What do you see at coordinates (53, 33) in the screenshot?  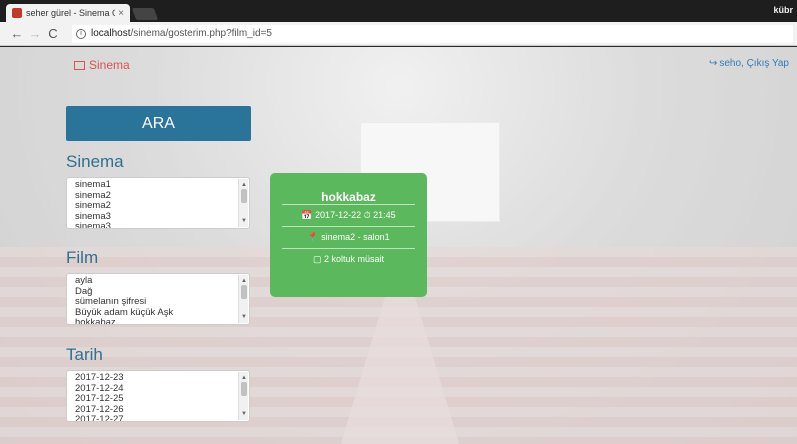 I see `reload-button: C` at bounding box center [53, 33].